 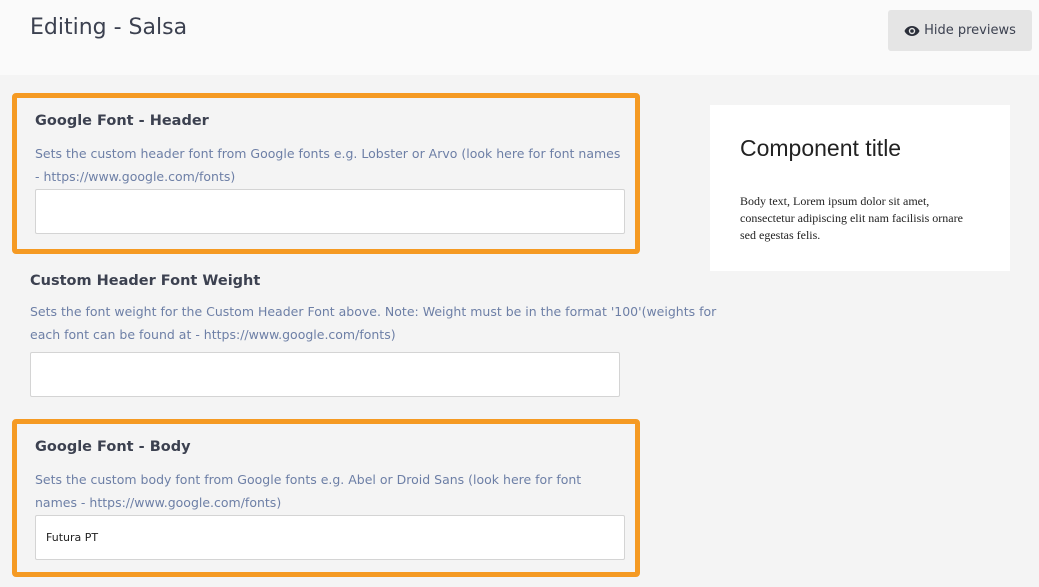 I want to click on page-title: Editing - Salsa, so click(x=109, y=27).